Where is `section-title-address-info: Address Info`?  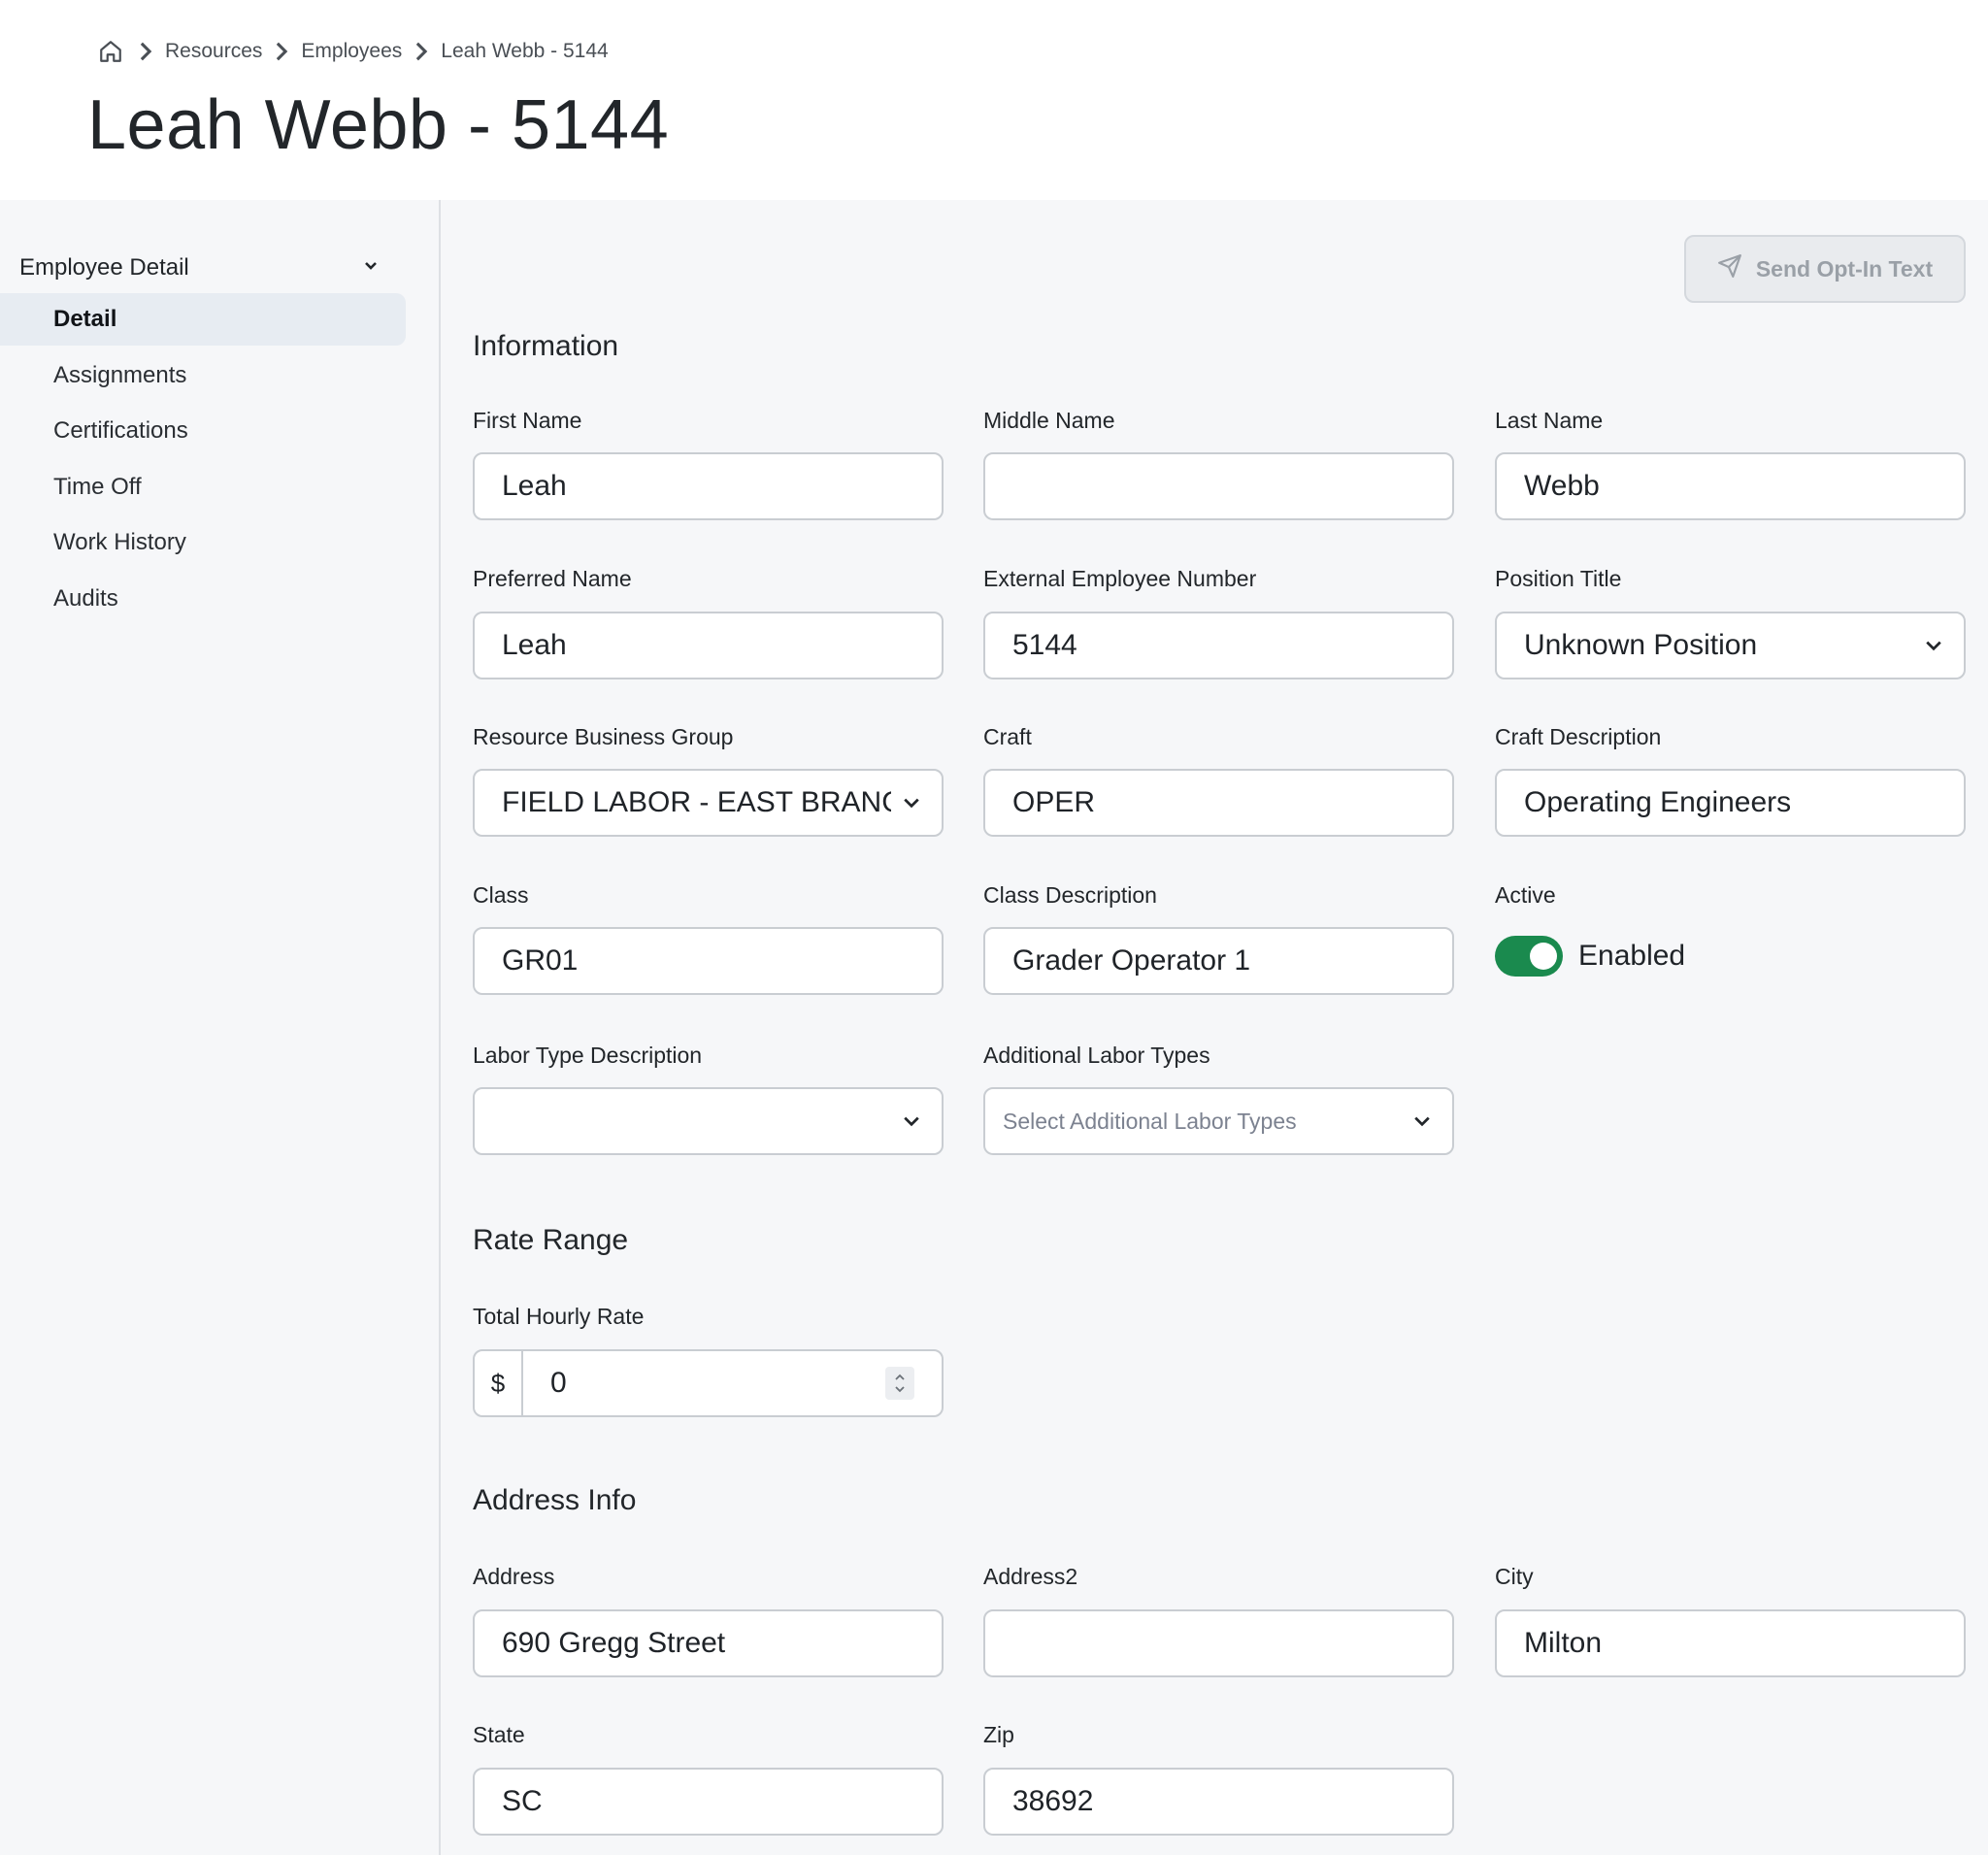
section-title-address-info: Address Info is located at coordinates (555, 1500).